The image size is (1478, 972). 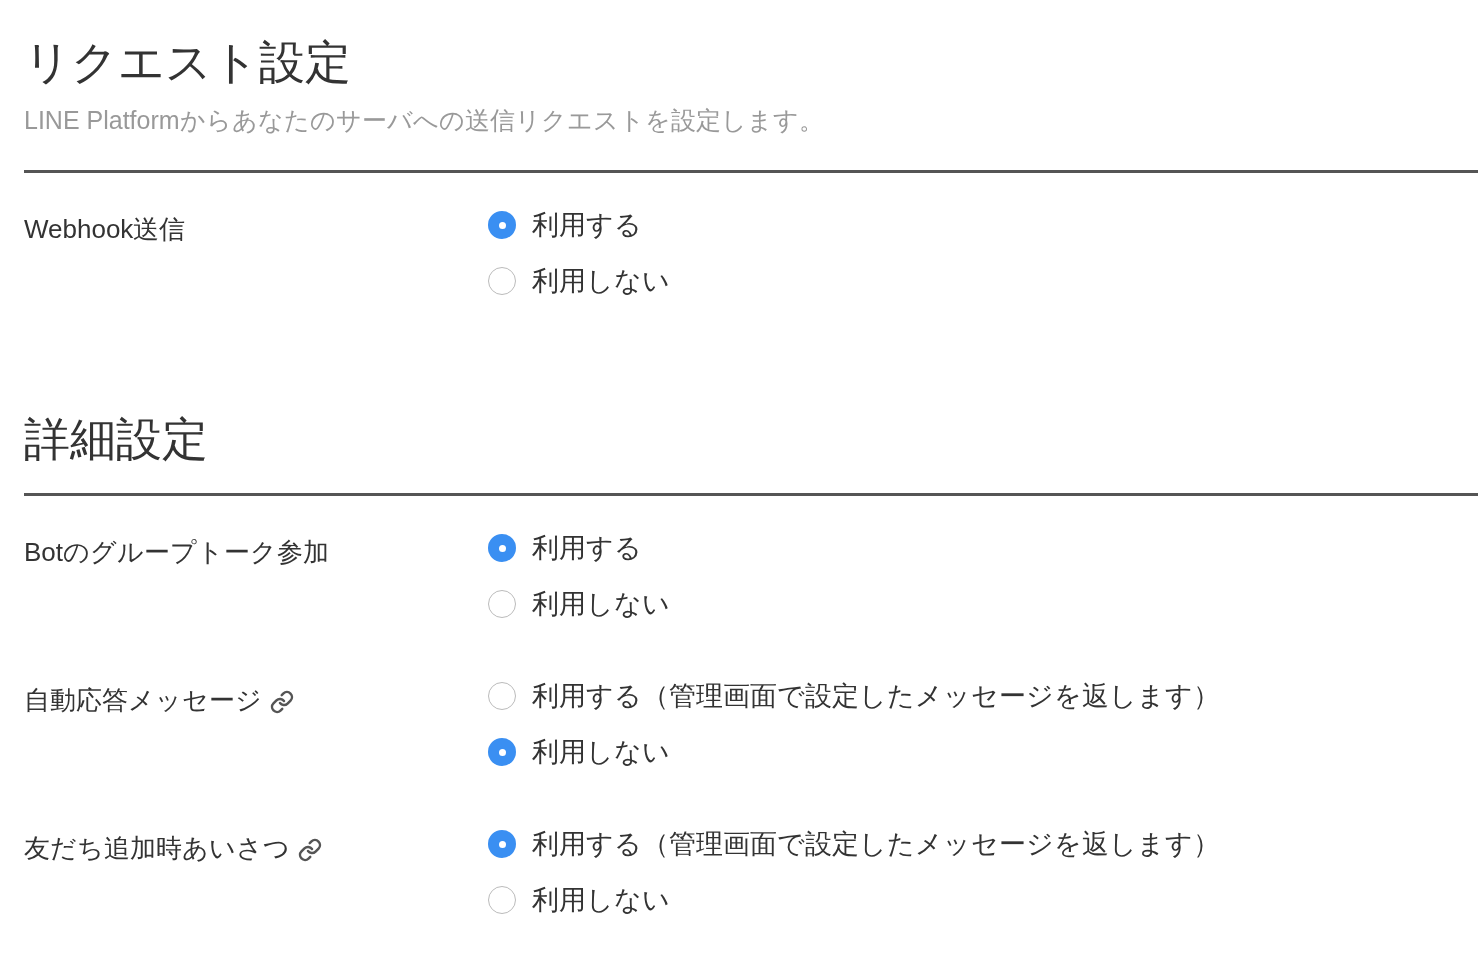 What do you see at coordinates (424, 120) in the screenshot?
I see `section-description: LINE Platformからあなたのサーバへの送信リクエストを設定します。` at bounding box center [424, 120].